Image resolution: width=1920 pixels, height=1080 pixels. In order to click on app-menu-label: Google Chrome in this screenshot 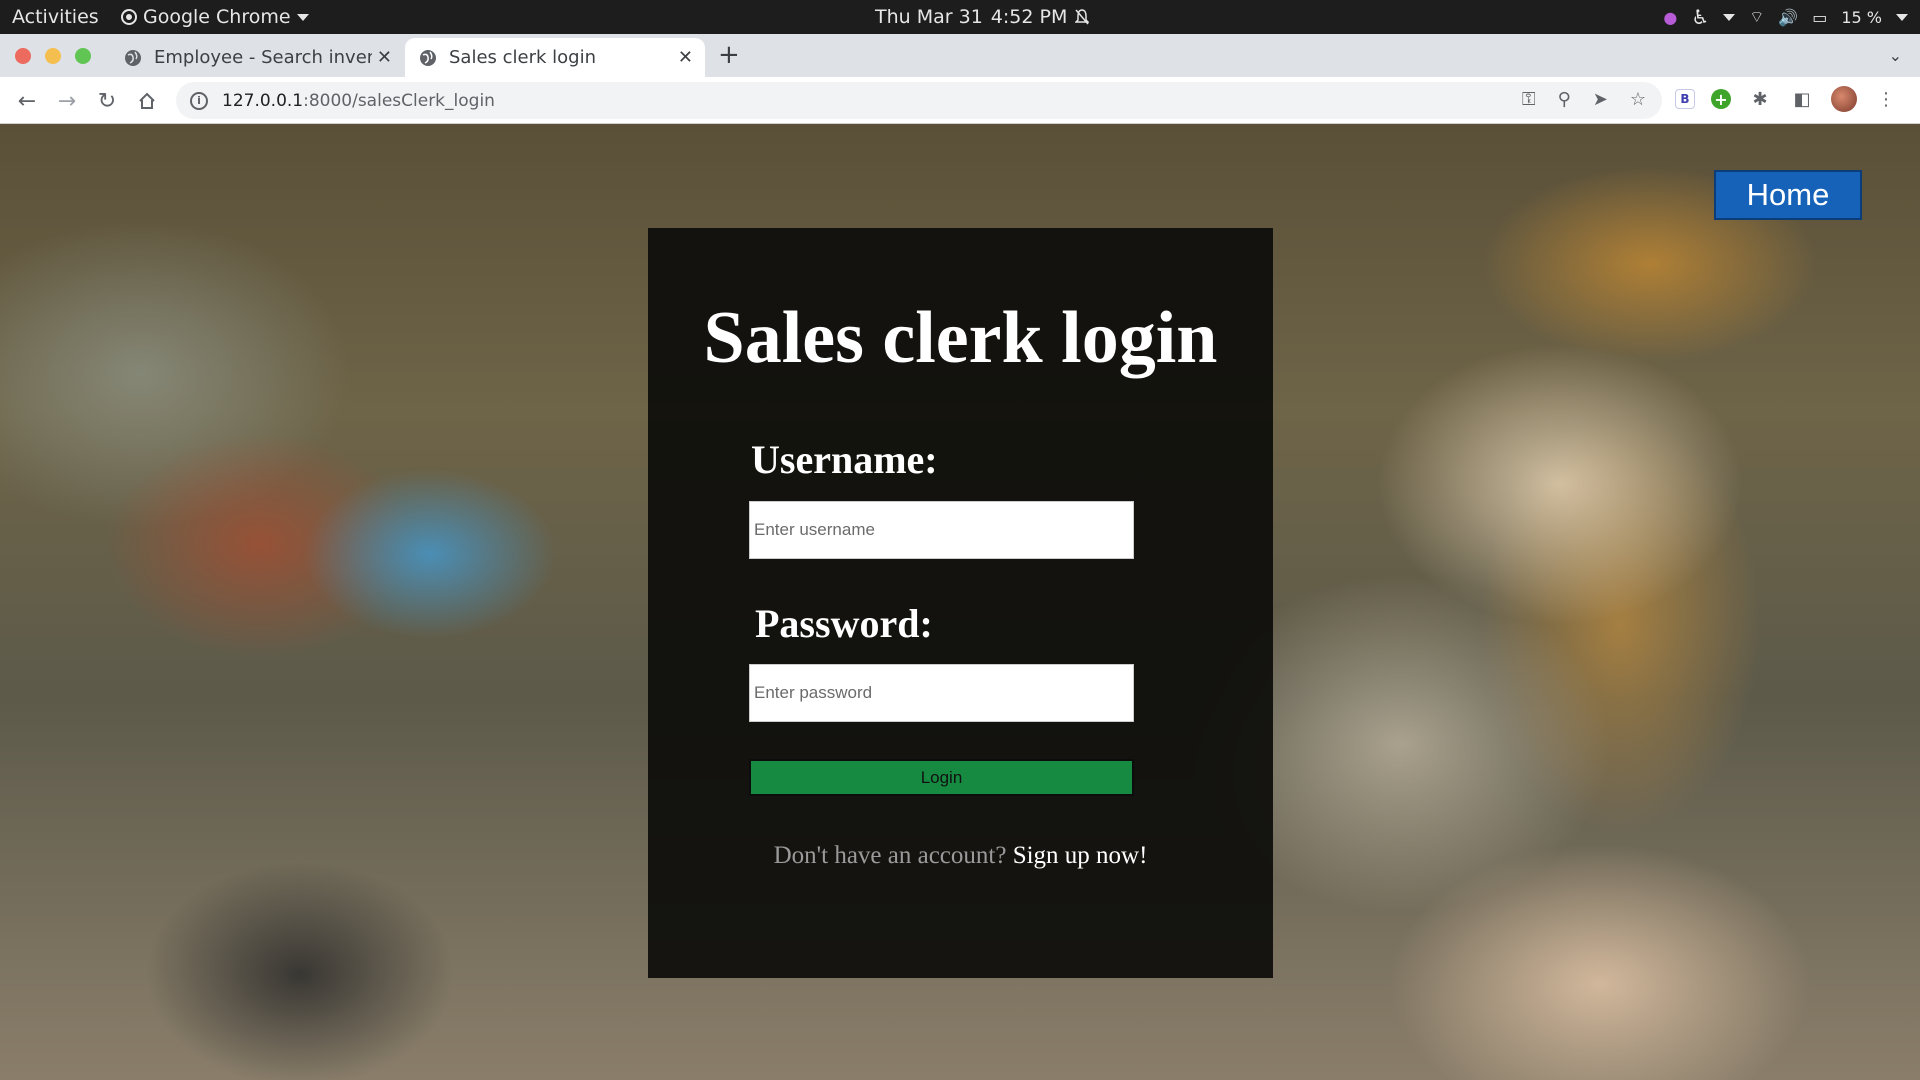, I will do `click(217, 17)`.